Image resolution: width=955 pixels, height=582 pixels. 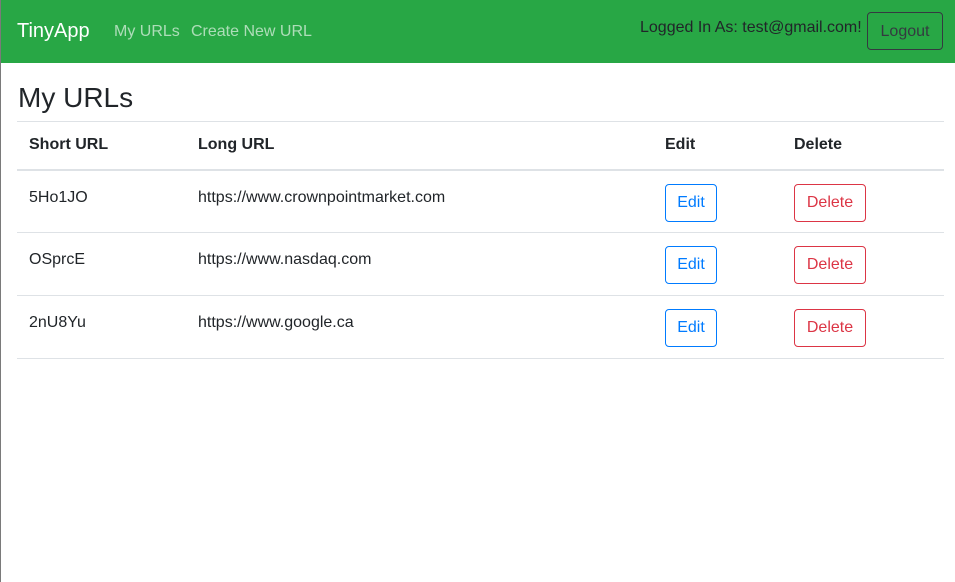 I want to click on table-row: 2nU8Yu https://www.google.ca Edit Delete, so click(x=480, y=327).